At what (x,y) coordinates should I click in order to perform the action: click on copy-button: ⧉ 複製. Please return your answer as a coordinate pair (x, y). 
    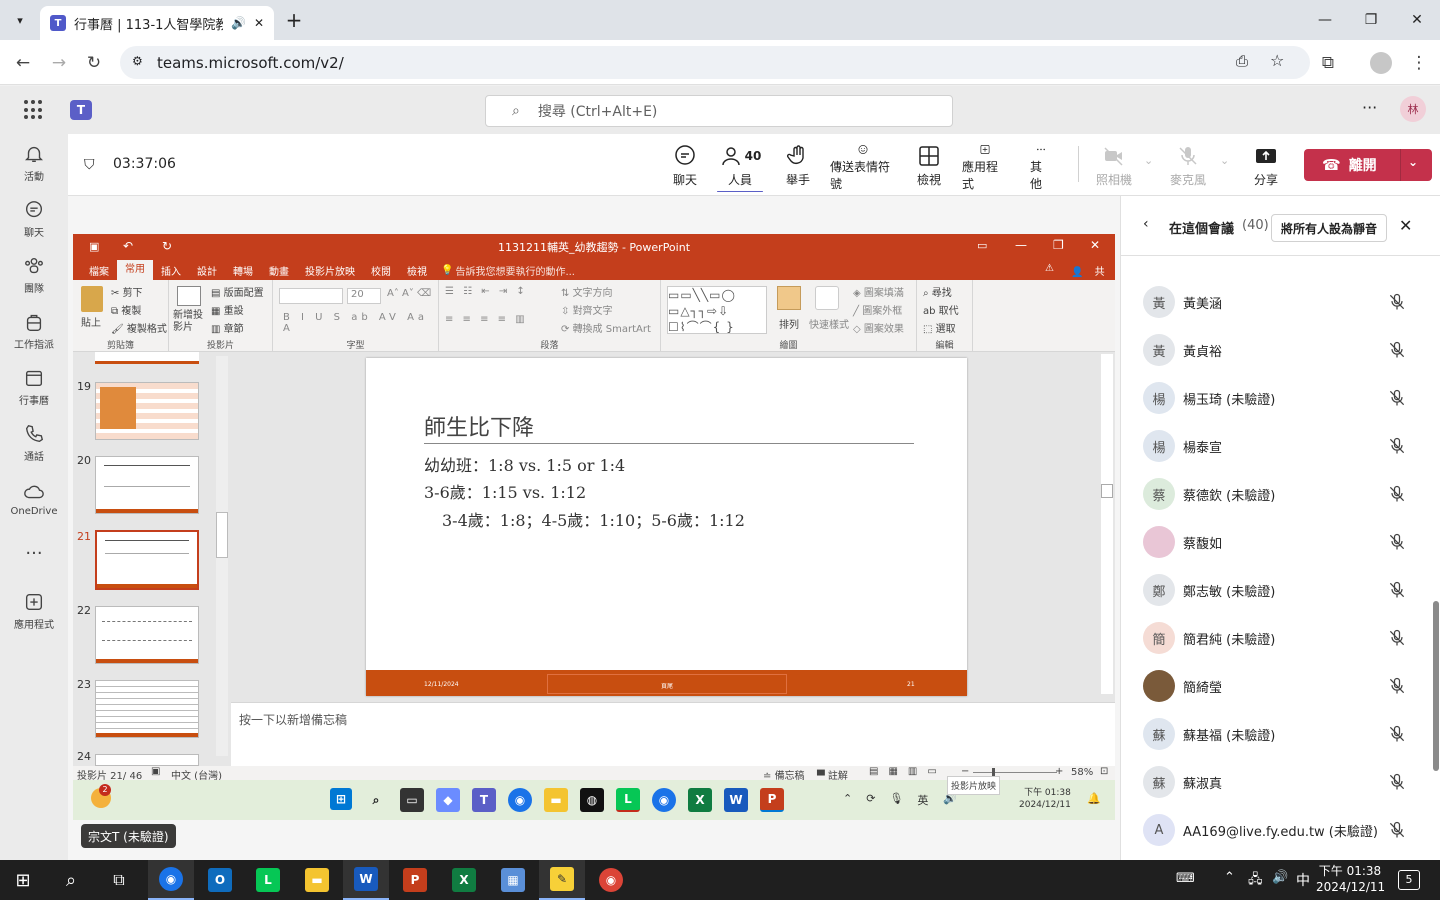
    Looking at the image, I should click on (126, 309).